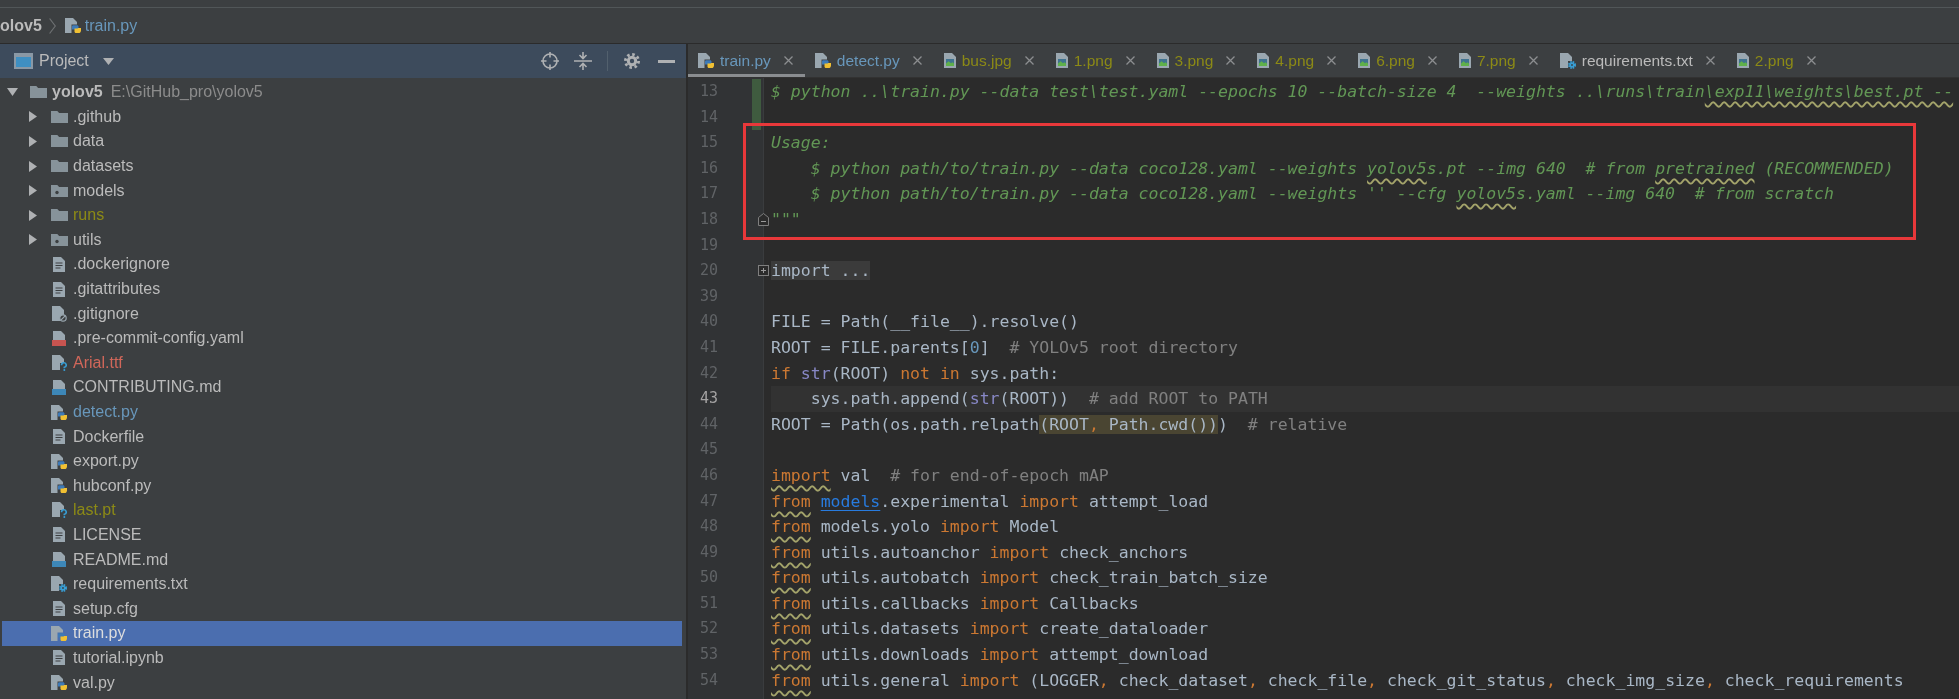 The height and width of the screenshot is (699, 1959). What do you see at coordinates (955, 603) in the screenshot?
I see `code-line: from utils.callbacks import Callbacks` at bounding box center [955, 603].